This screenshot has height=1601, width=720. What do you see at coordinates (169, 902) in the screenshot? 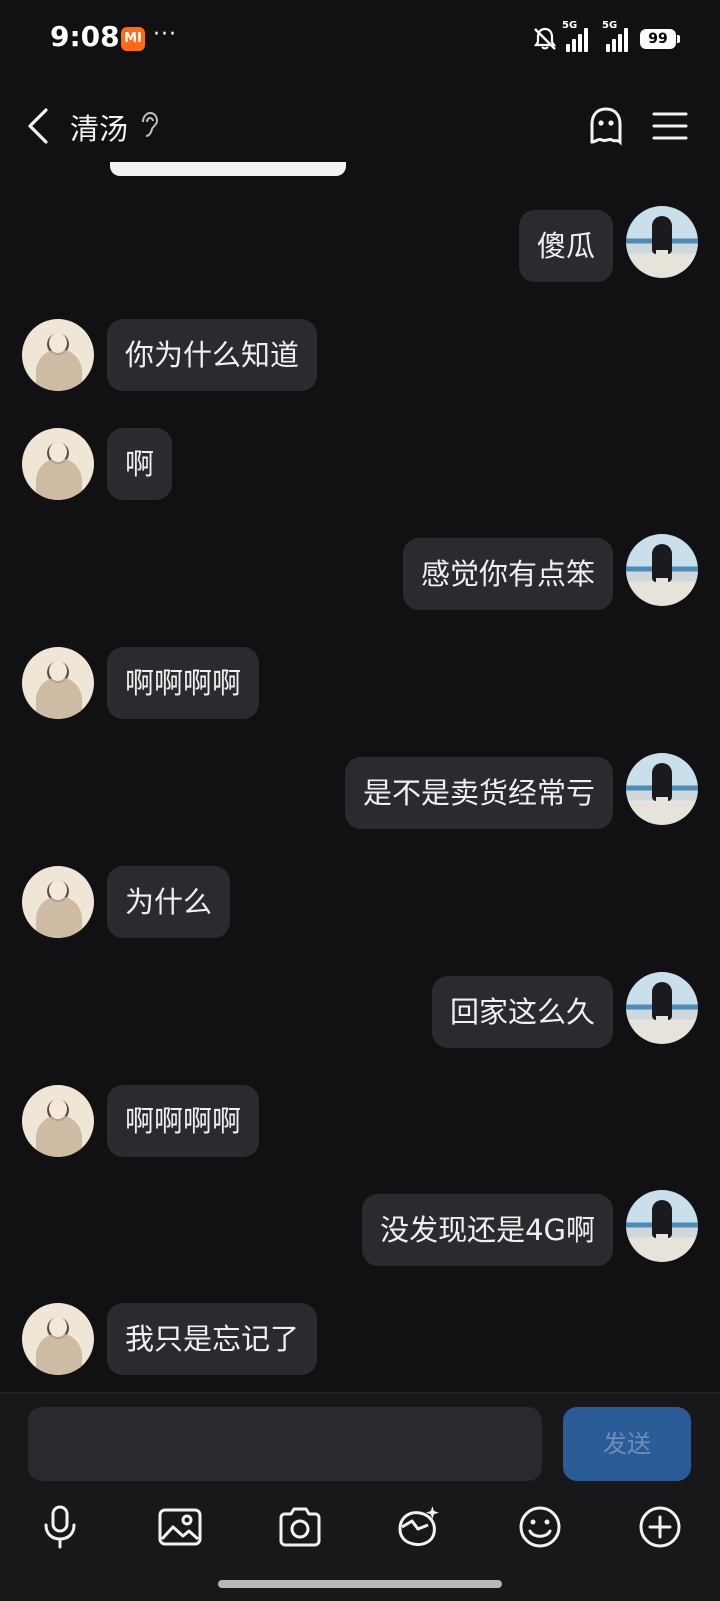
I see `message-bubble: 为什么` at bounding box center [169, 902].